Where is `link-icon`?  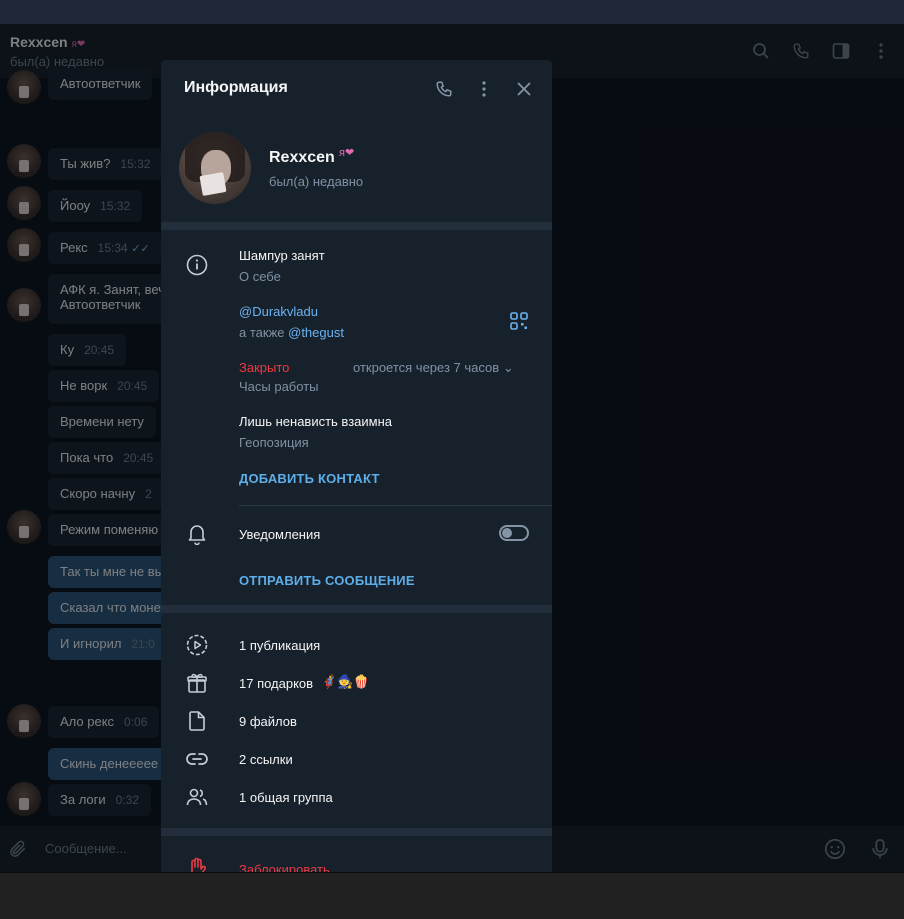
link-icon is located at coordinates (197, 759).